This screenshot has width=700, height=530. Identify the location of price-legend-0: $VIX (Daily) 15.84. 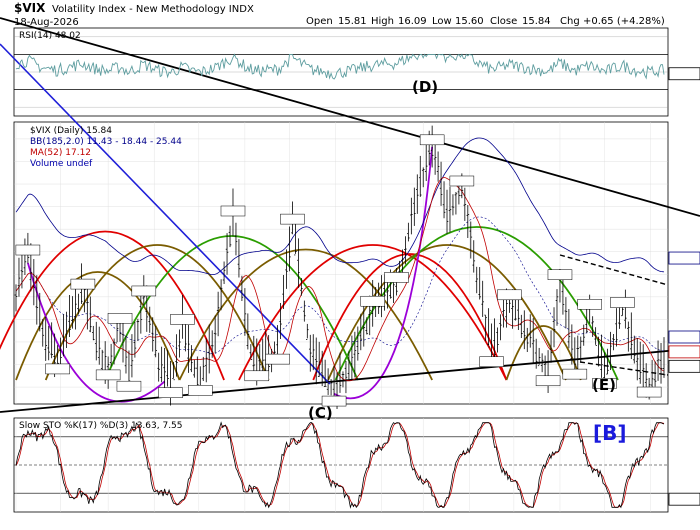
(71, 131).